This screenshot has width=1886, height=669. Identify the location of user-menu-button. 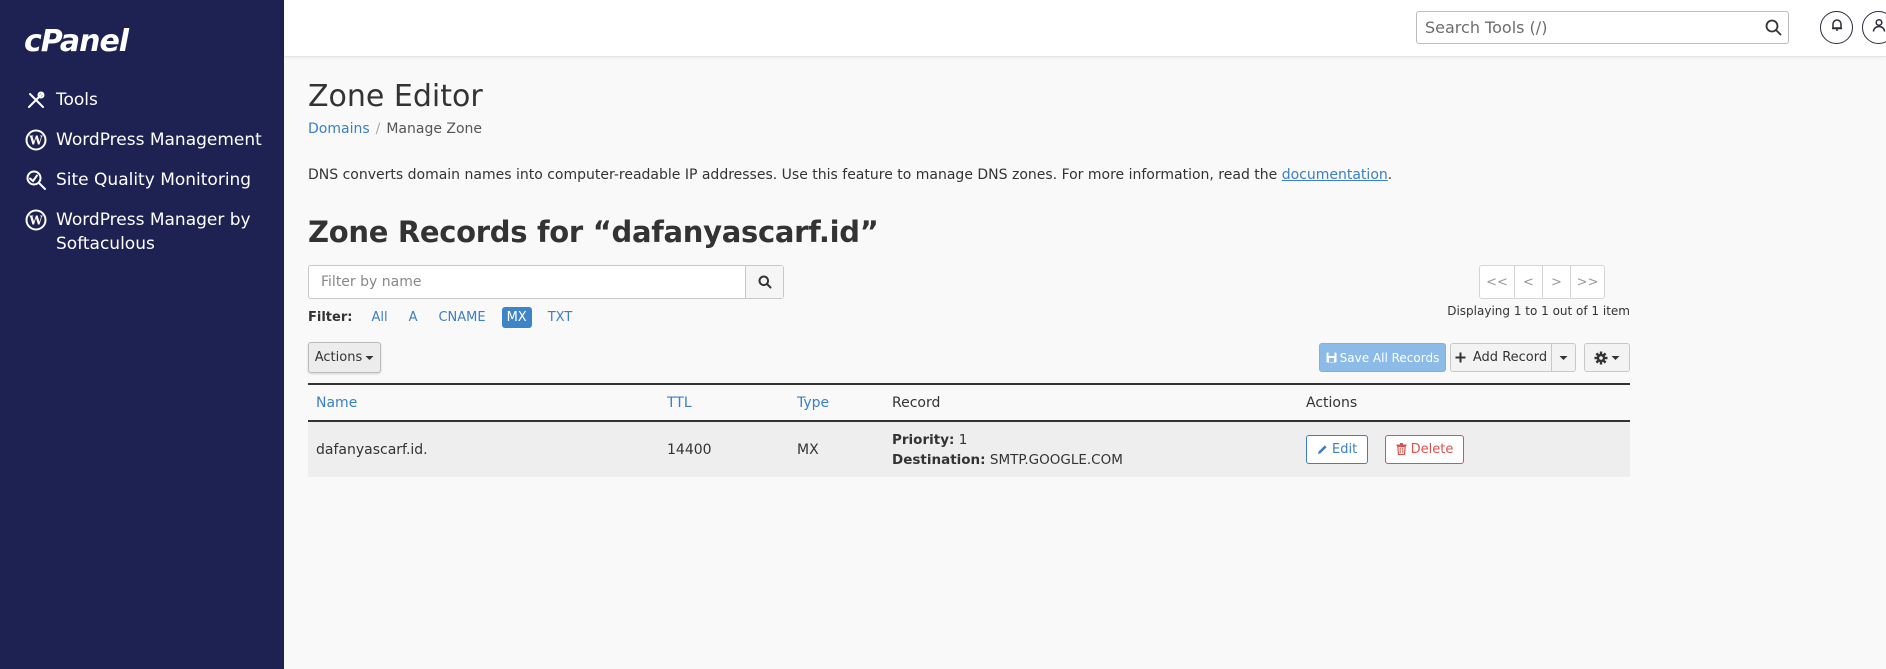
(1874, 27).